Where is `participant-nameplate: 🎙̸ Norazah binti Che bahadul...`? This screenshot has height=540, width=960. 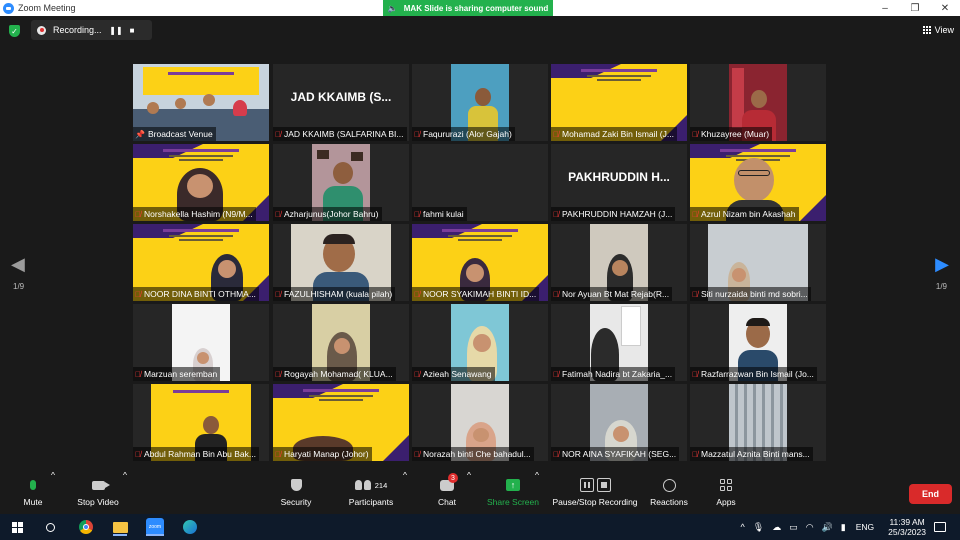
participant-nameplate: 🎙̸ Norazah binti Che bahadul... is located at coordinates (473, 454).